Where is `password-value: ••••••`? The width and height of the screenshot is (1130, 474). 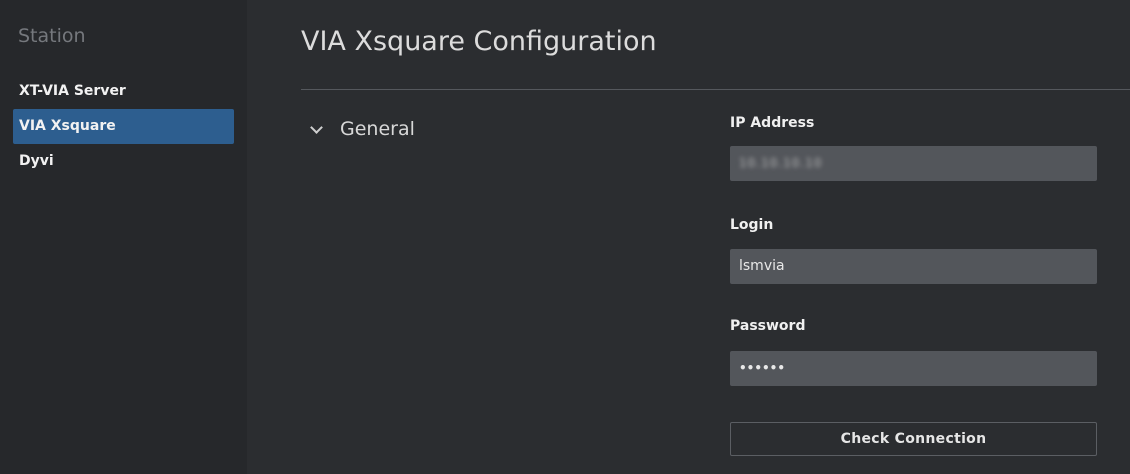
password-value: •••••• is located at coordinates (762, 368).